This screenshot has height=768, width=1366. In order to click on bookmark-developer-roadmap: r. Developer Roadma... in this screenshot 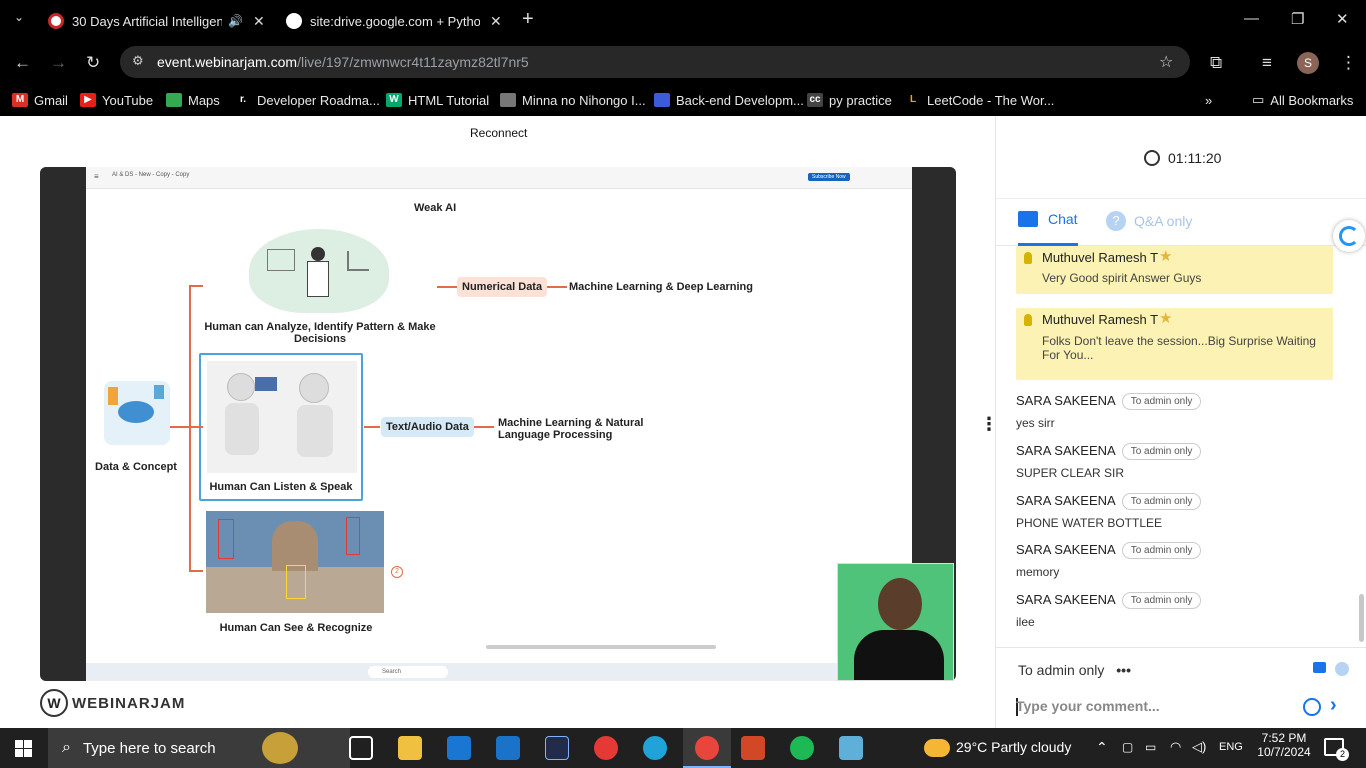, I will do `click(307, 100)`.